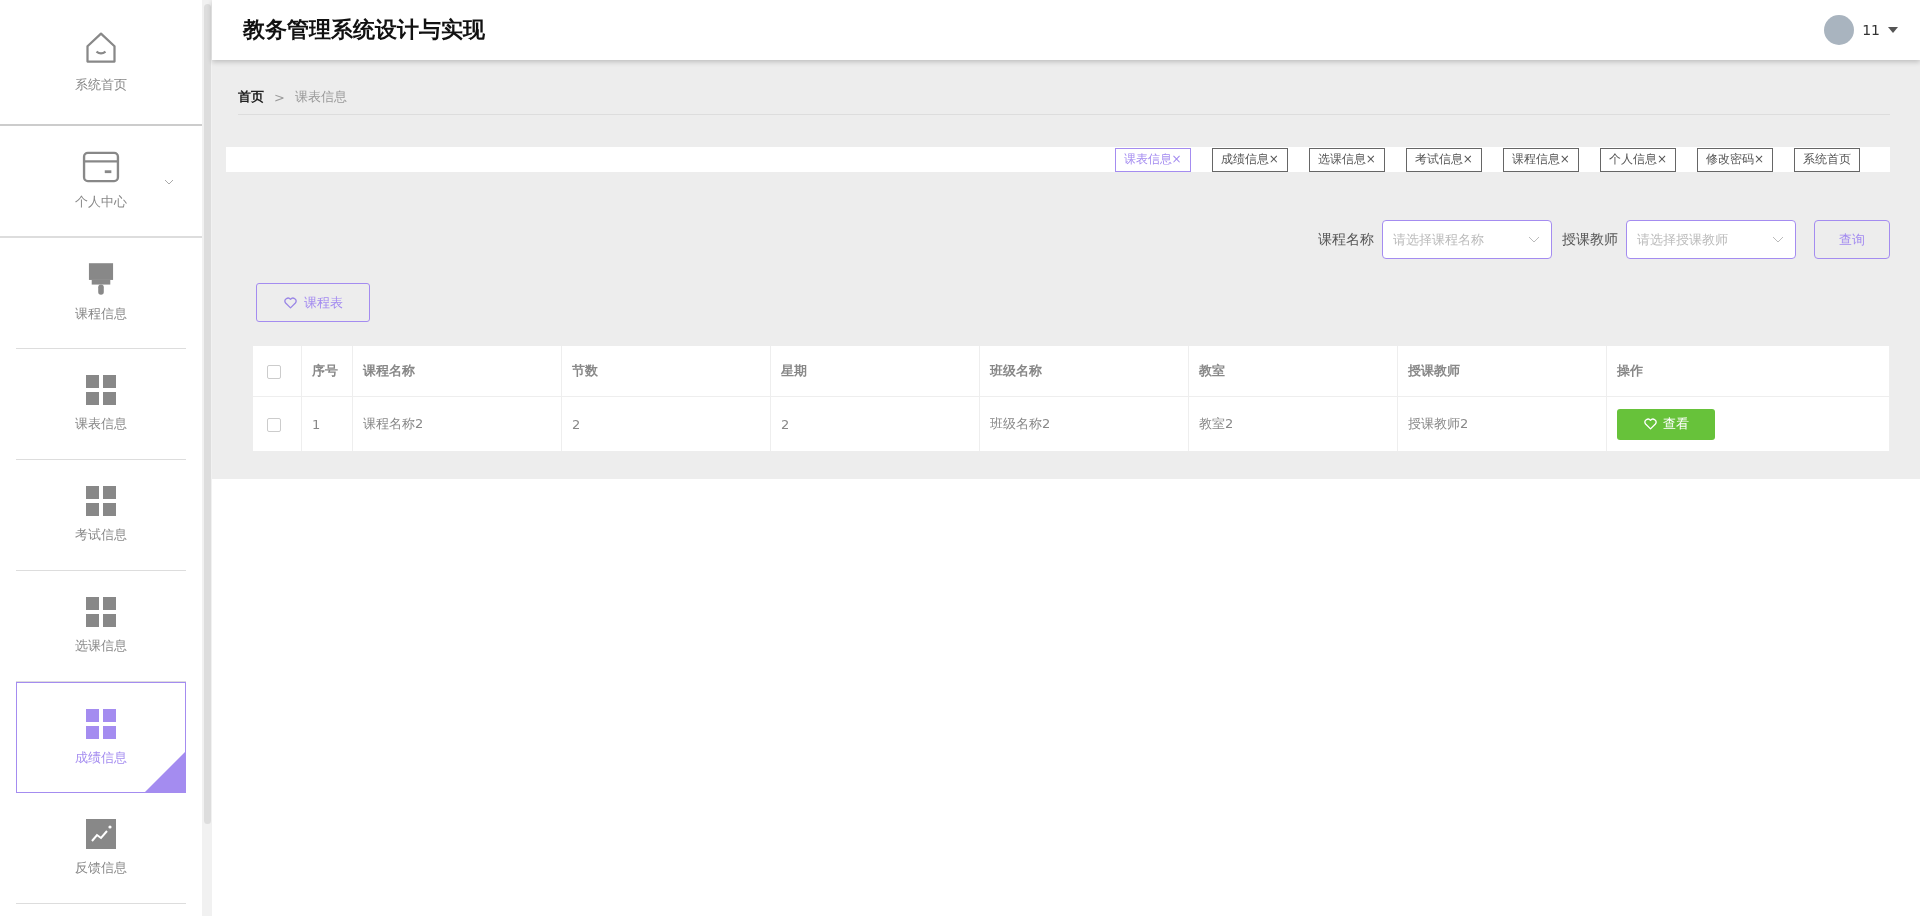 This screenshot has height=916, width=1920. Describe the element at coordinates (101, 48) in the screenshot. I see `house-icon` at that location.